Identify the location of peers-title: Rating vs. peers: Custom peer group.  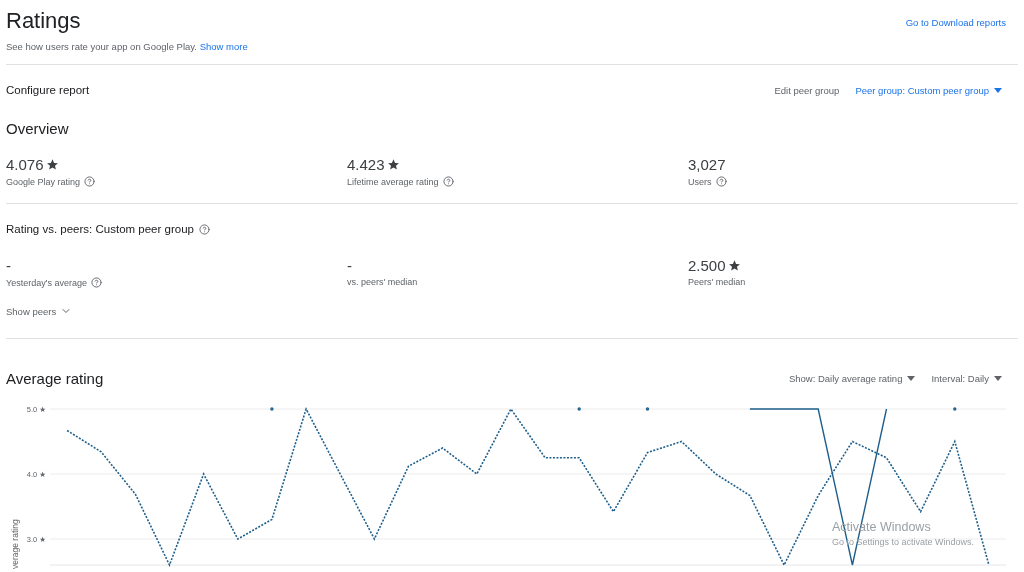
(100, 229).